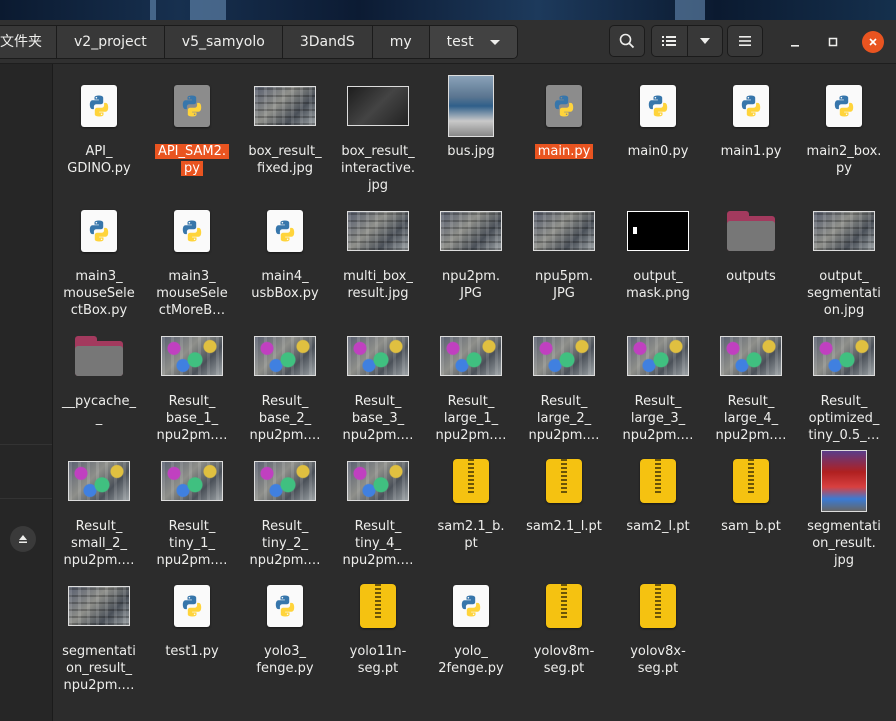 The height and width of the screenshot is (721, 896). Describe the element at coordinates (378, 285) in the screenshot. I see `file-name: multi_box_ result.jpg` at that location.